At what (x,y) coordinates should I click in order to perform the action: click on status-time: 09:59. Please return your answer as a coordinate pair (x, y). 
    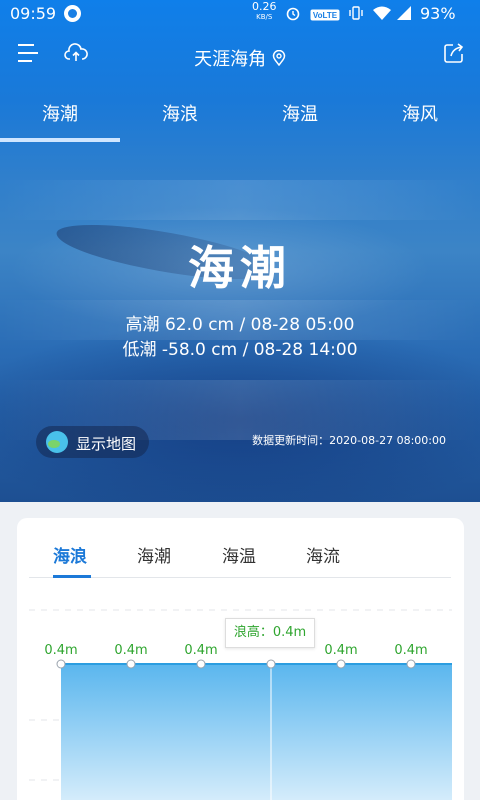
    Looking at the image, I should click on (33, 13).